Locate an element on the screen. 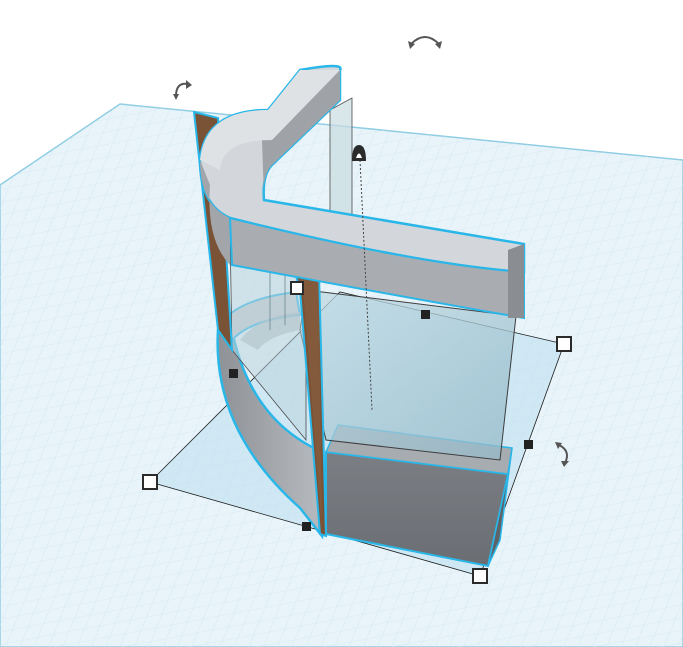  curved-double-arrow-icon is located at coordinates (425, 40).